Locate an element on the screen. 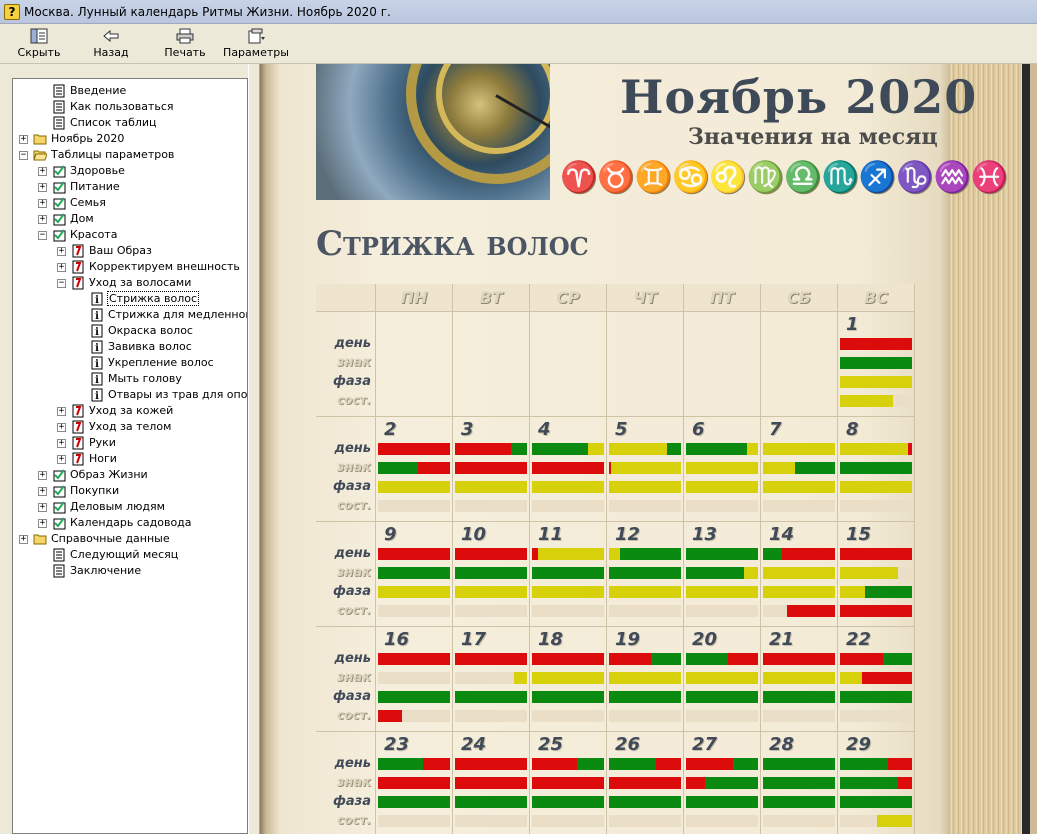  weekday-header: СБ is located at coordinates (799, 298).